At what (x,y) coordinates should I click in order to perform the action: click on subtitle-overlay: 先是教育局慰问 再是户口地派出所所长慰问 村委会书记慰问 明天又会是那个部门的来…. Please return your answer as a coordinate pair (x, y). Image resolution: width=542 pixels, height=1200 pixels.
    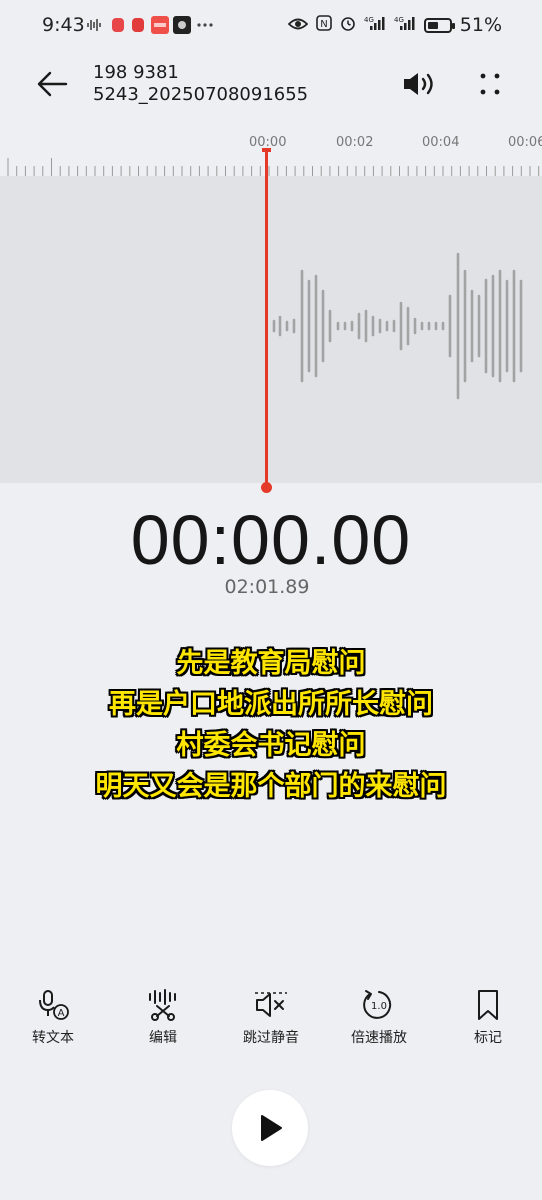
    Looking at the image, I should click on (271, 725).